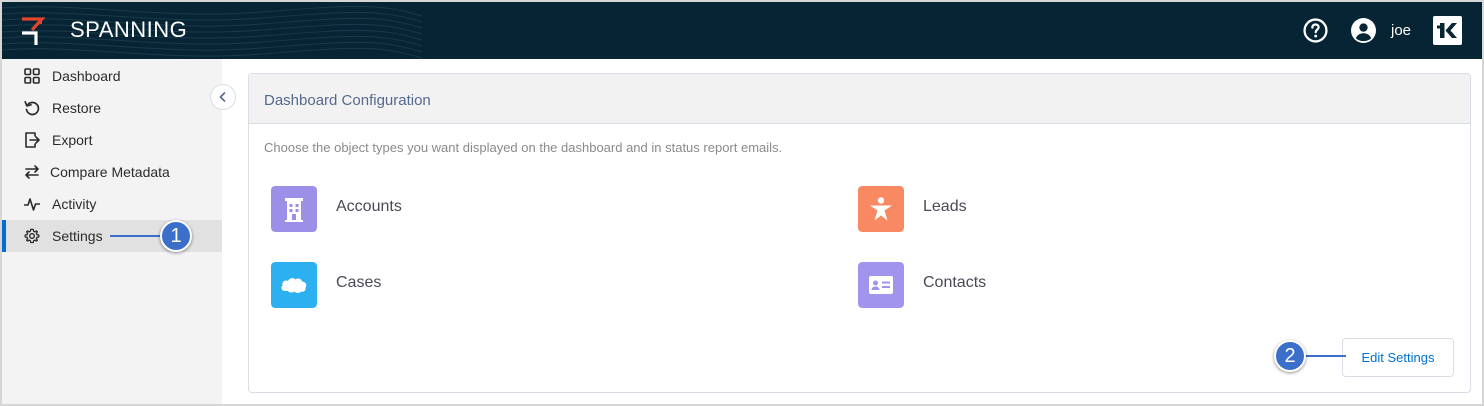  Describe the element at coordinates (112, 140) in the screenshot. I see `sidebar-item-export: Export` at that location.